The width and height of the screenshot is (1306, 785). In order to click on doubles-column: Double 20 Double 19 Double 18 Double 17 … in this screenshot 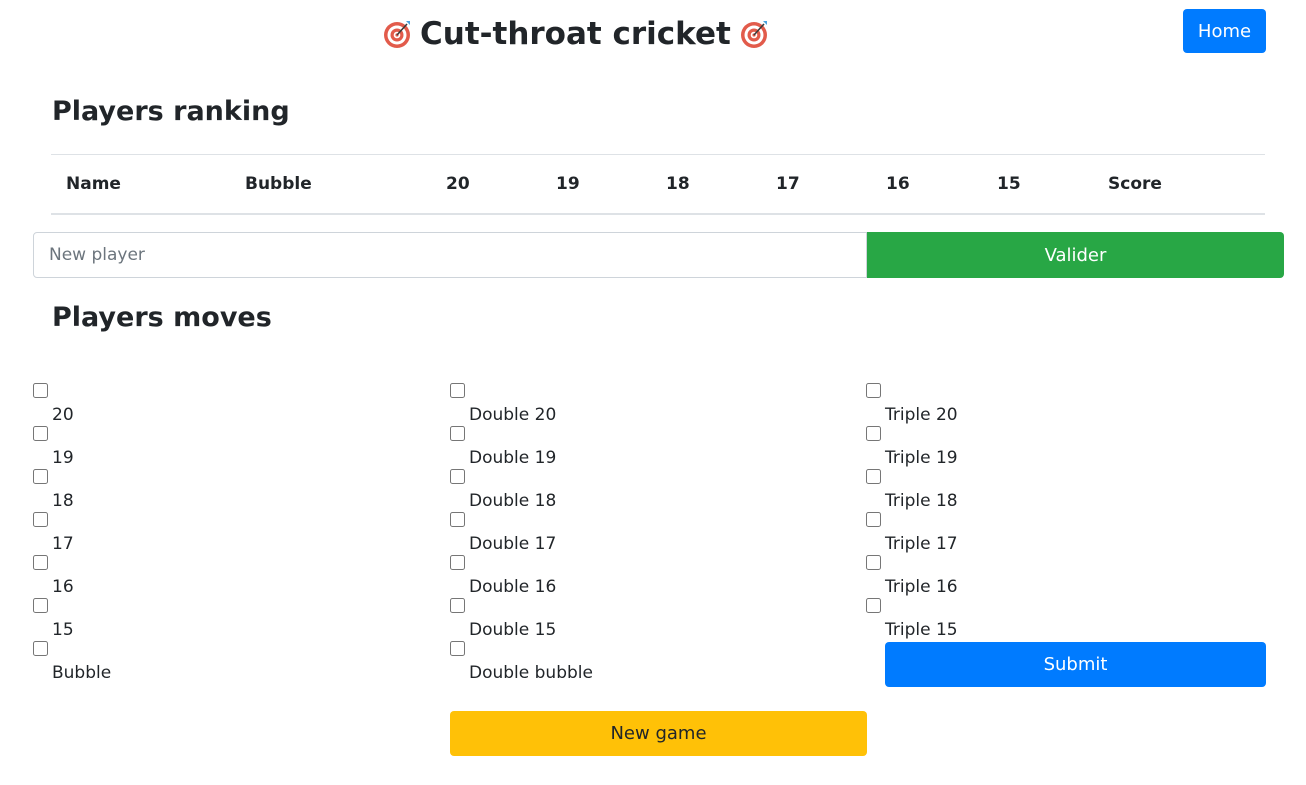, I will do `click(650, 533)`.